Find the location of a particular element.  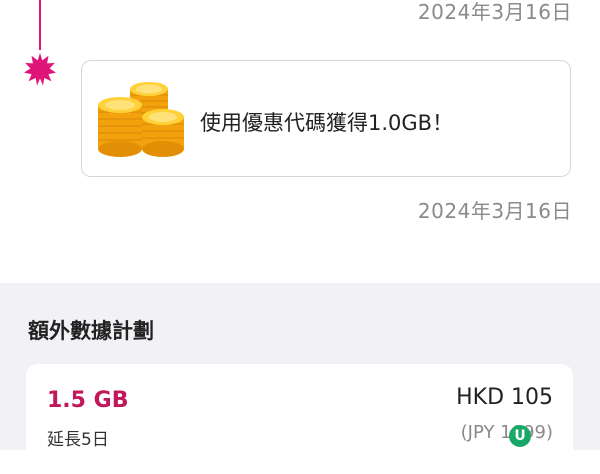

gold-coins-icon is located at coordinates (141, 119).